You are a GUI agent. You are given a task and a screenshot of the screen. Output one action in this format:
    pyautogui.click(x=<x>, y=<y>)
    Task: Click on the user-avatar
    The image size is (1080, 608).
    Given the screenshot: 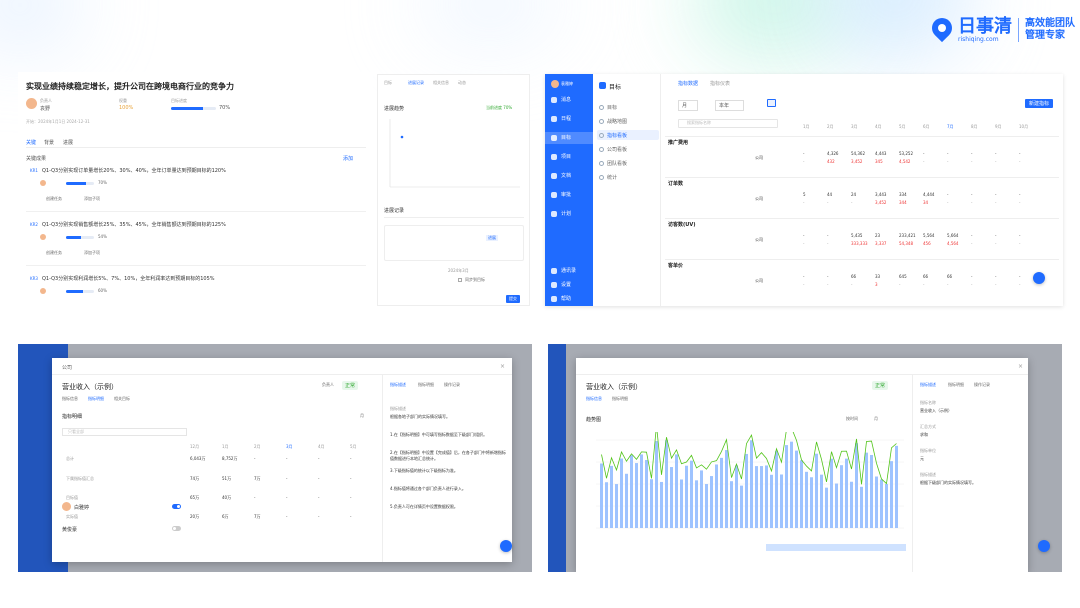 What is the action you would take?
    pyautogui.click(x=555, y=84)
    